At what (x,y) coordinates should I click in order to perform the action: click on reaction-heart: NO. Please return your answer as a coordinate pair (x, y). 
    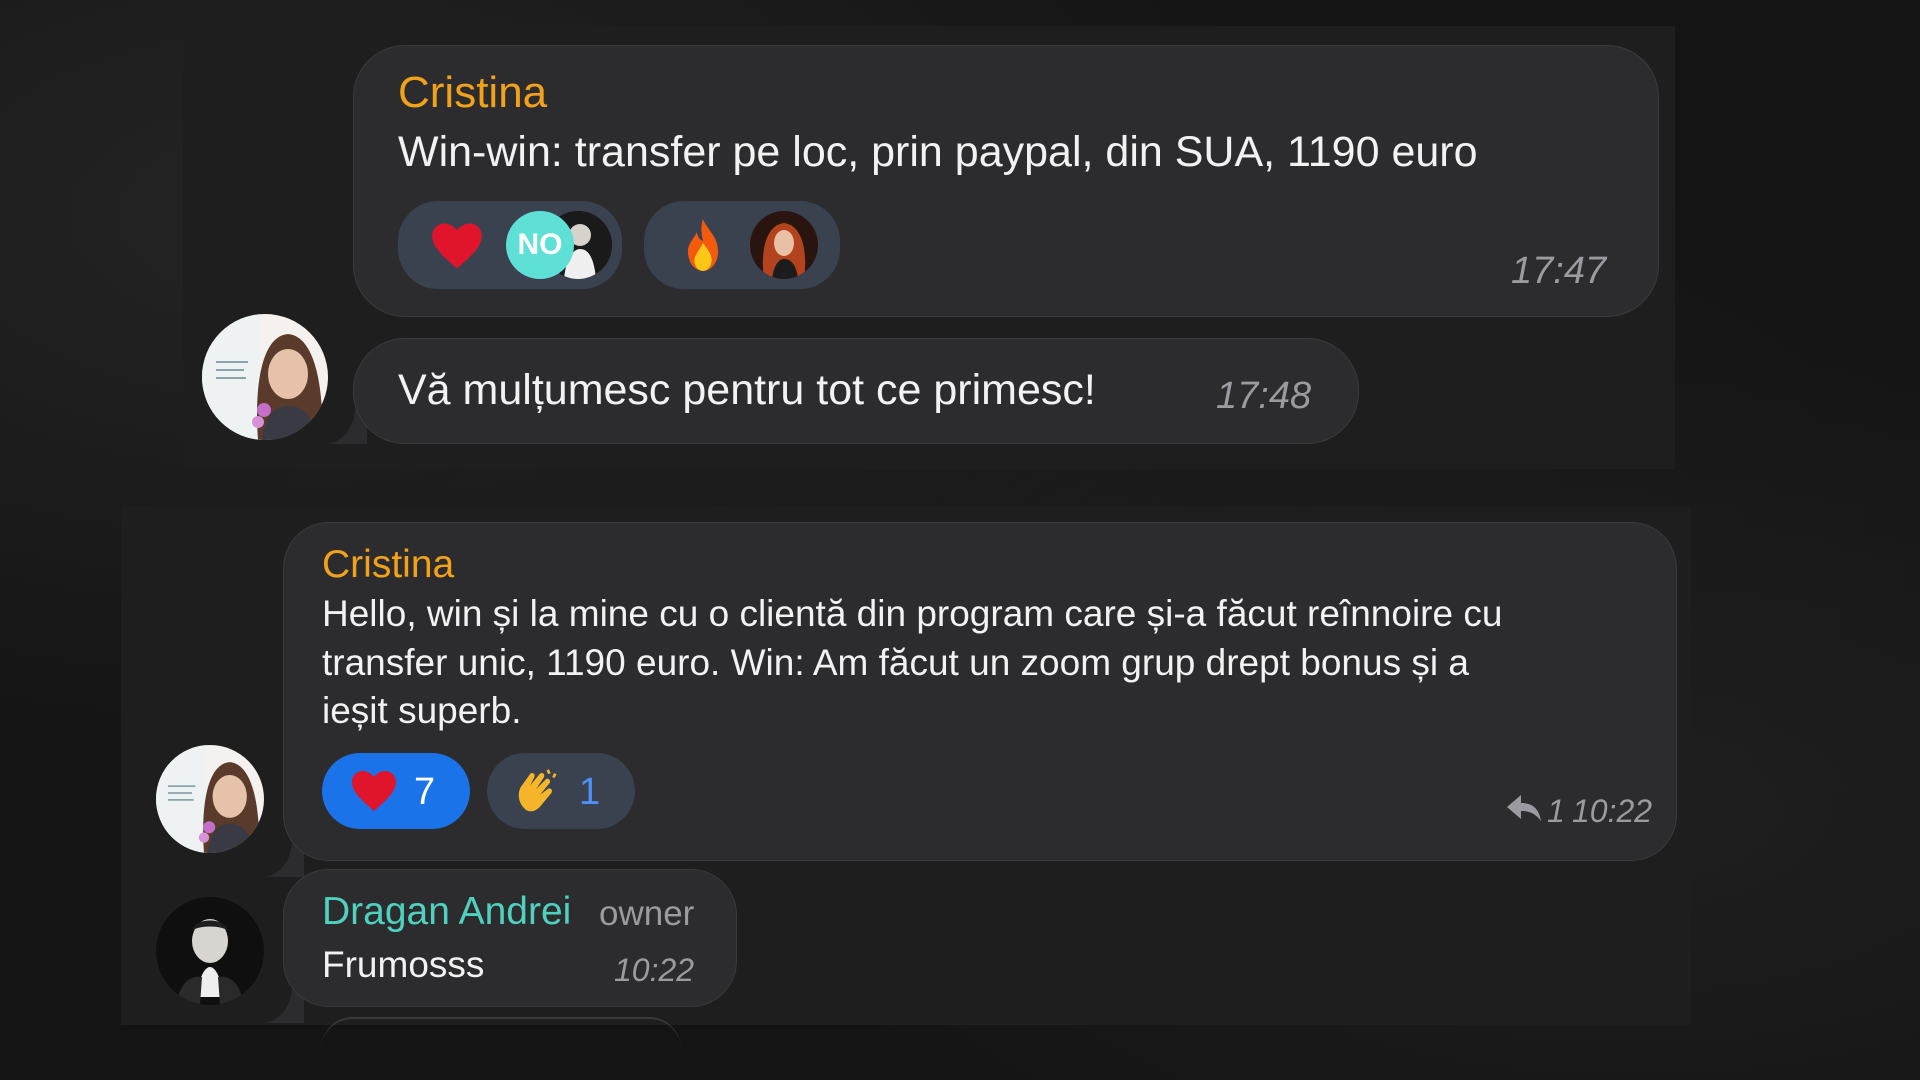
    Looking at the image, I should click on (510, 245).